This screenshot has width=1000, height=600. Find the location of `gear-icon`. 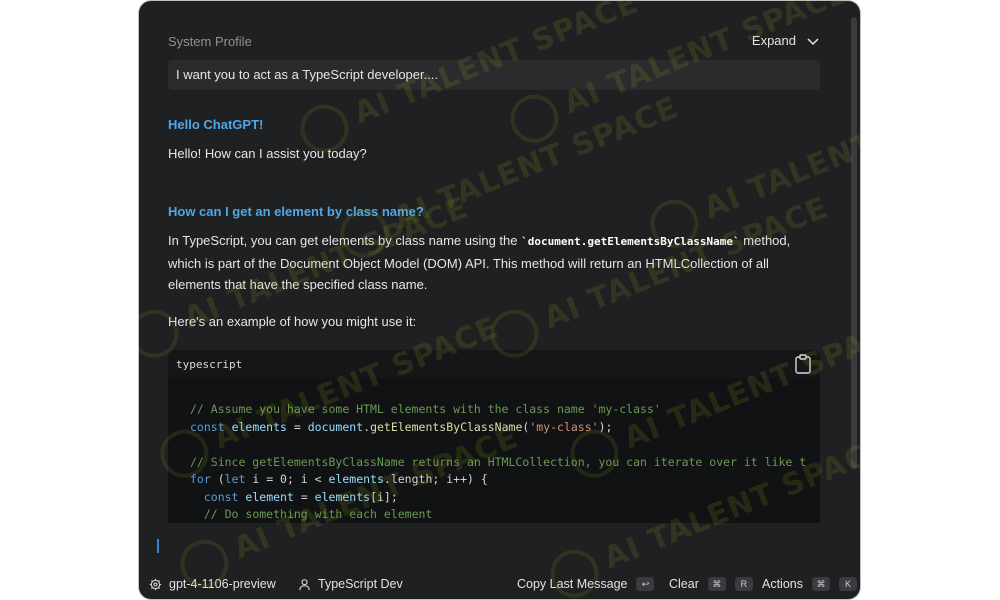

gear-icon is located at coordinates (155, 584).